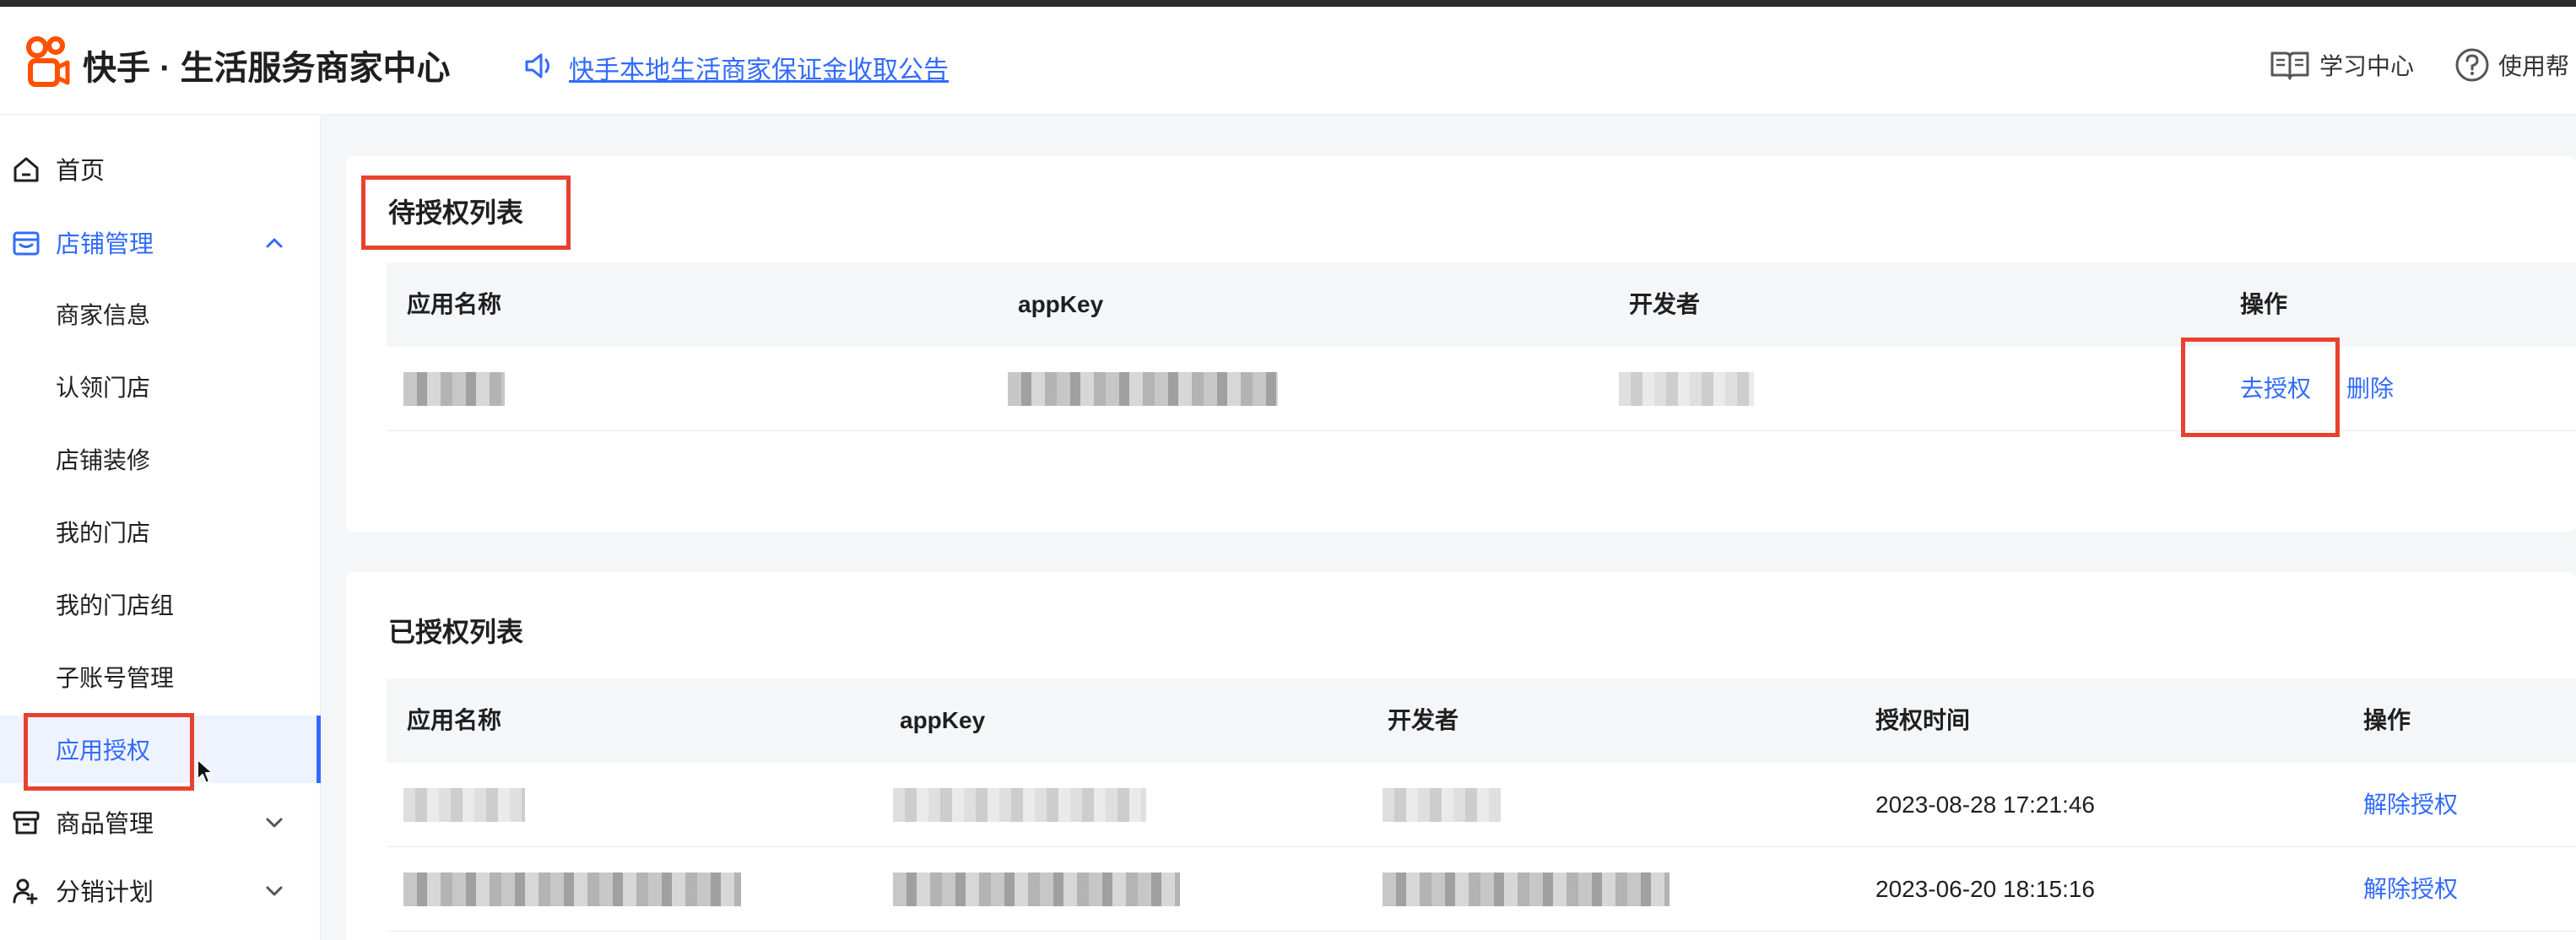 Image resolution: width=2576 pixels, height=940 pixels. Describe the element at coordinates (160, 749) in the screenshot. I see `sidebar-item-app-authorization: 应用授权` at that location.